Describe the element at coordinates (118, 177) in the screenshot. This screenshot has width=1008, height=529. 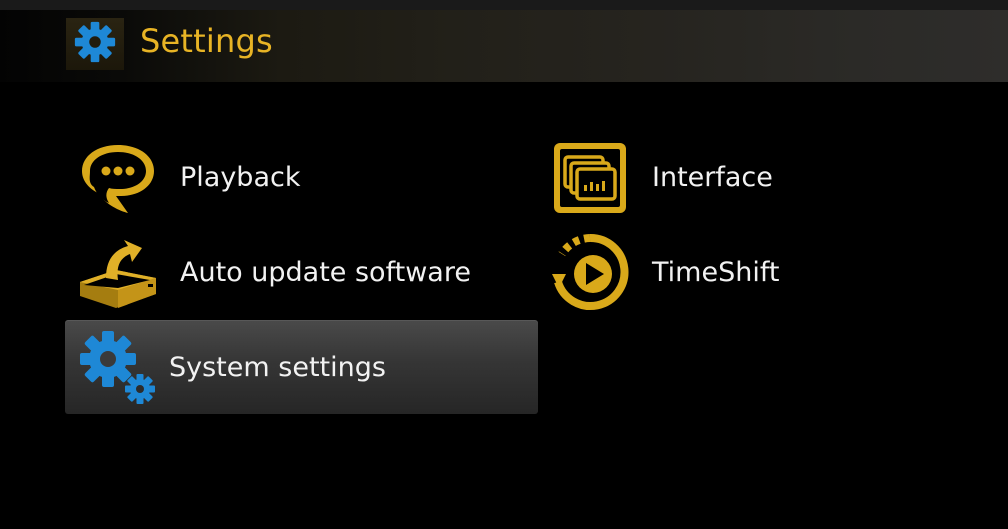
I see `speech-bubble-icon` at that location.